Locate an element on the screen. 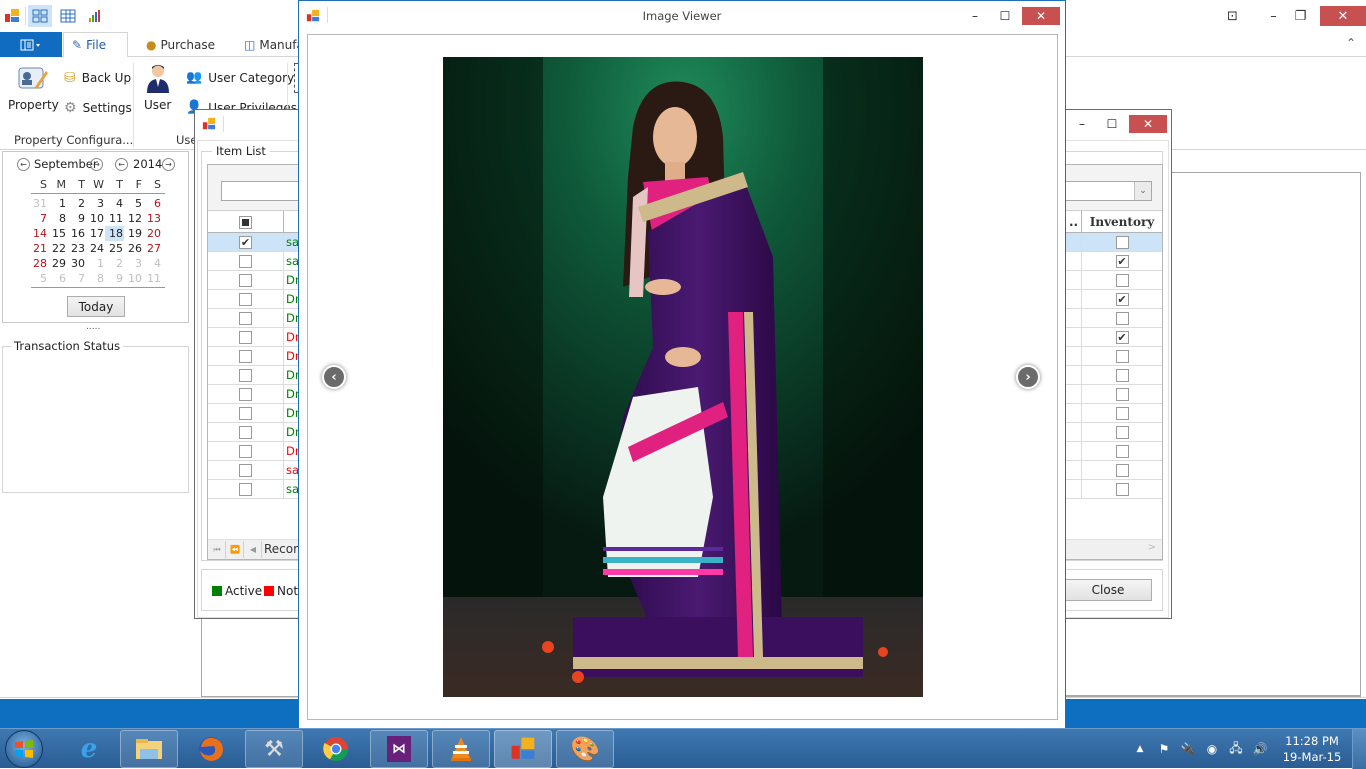 This screenshot has width=1366, height=769. taskbar-tools: ⚒ is located at coordinates (274, 749).